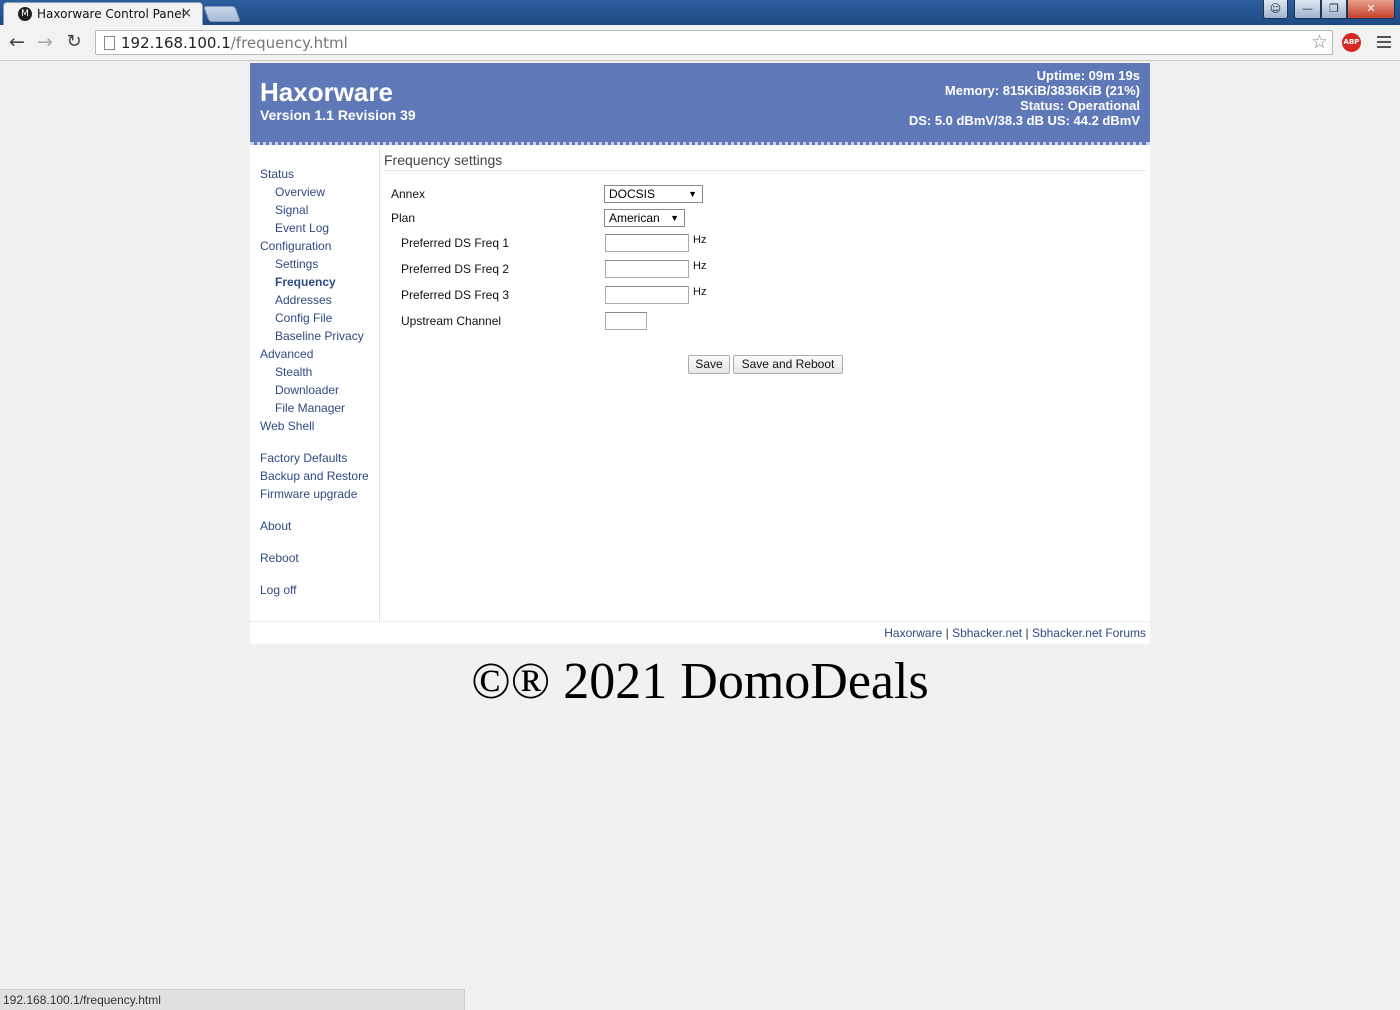 The height and width of the screenshot is (1010, 1400). I want to click on tab-title: Haxorware Control Panel, so click(111, 14).